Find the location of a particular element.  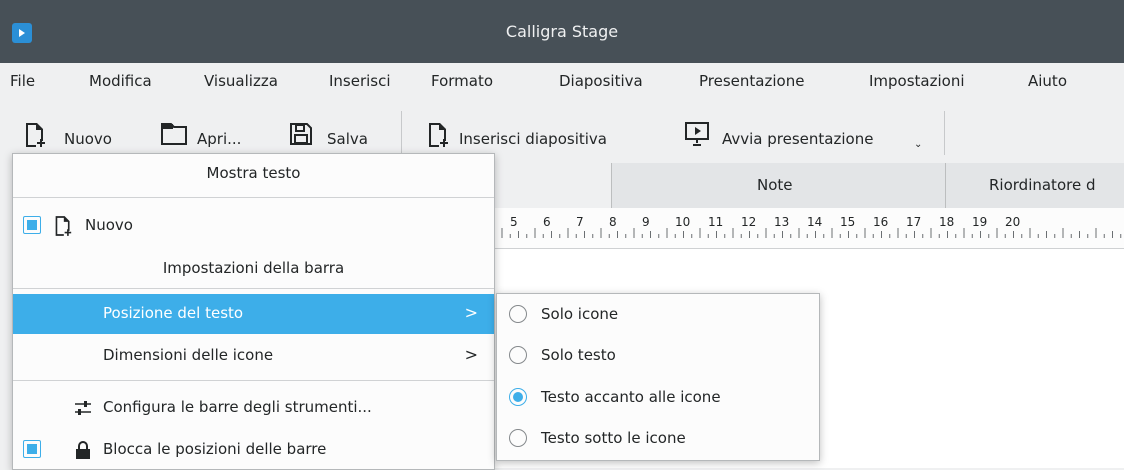

tab-sorter-label: Riordinatore d is located at coordinates (1042, 185).